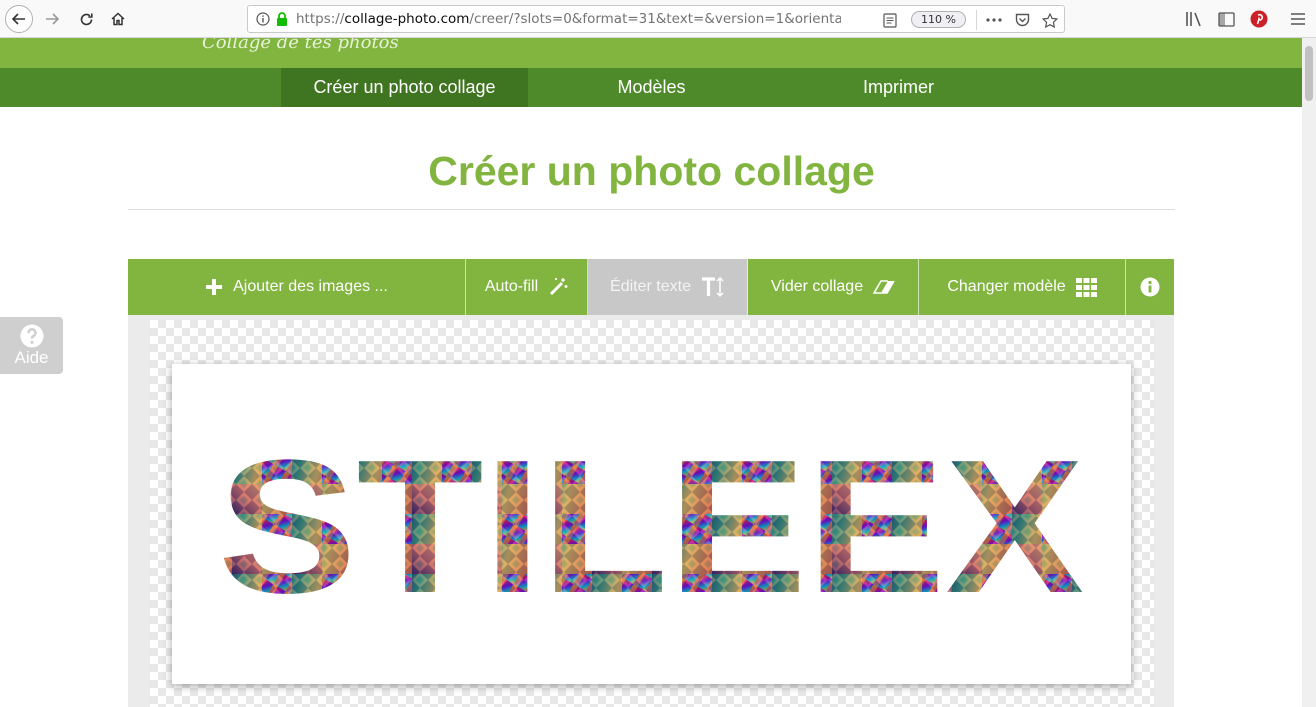  I want to click on pinterest-icon, so click(1259, 19).